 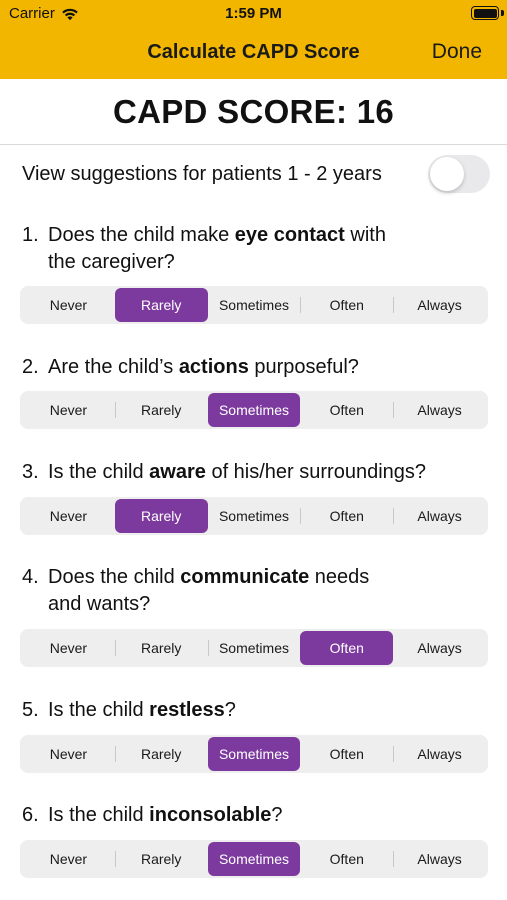 I want to click on question-text: Is the child inconsolable?, so click(x=165, y=815).